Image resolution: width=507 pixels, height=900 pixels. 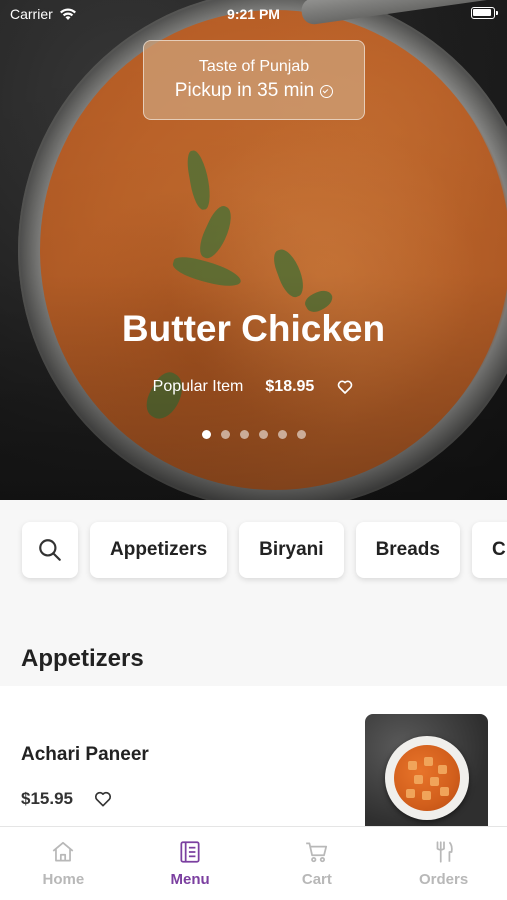 I want to click on featured-item-tag: Popular Item, so click(x=198, y=386).